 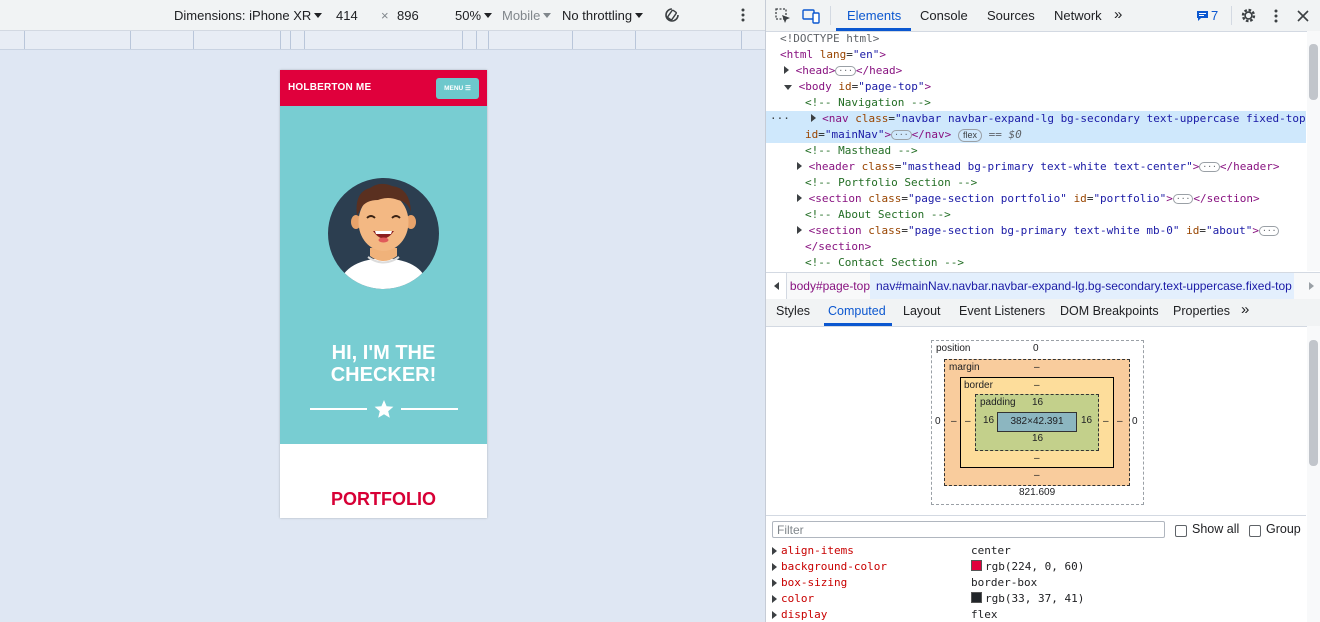 What do you see at coordinates (743, 15) in the screenshot?
I see `more-options-icon` at bounding box center [743, 15].